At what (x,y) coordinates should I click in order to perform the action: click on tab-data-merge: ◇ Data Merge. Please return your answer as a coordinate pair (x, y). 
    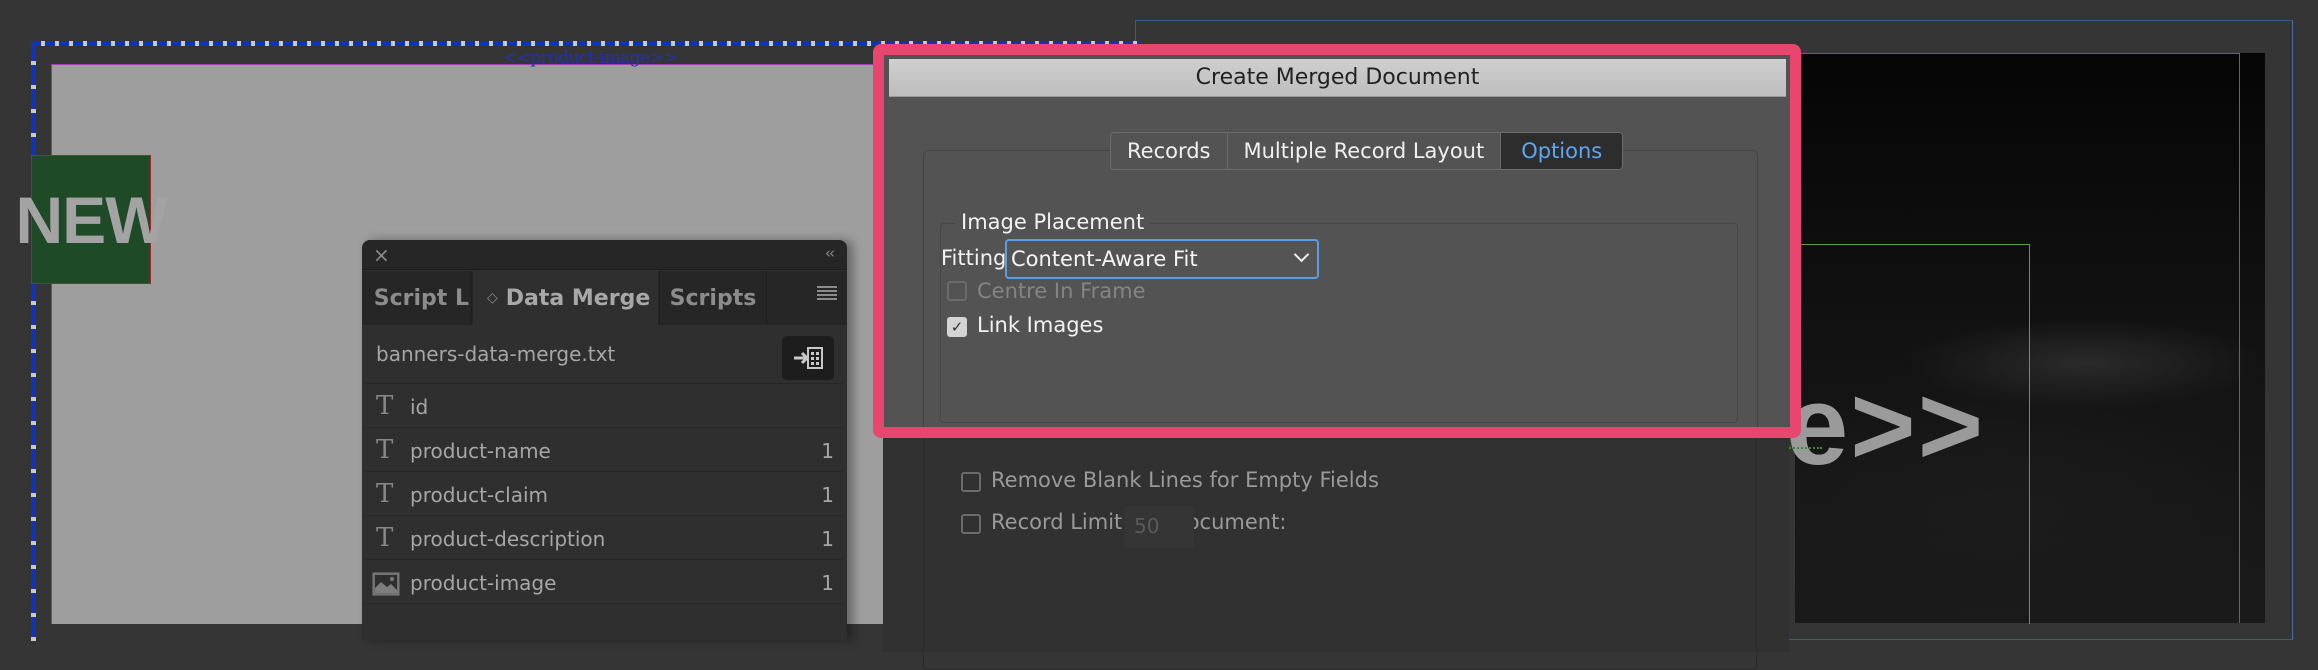
    Looking at the image, I should click on (565, 298).